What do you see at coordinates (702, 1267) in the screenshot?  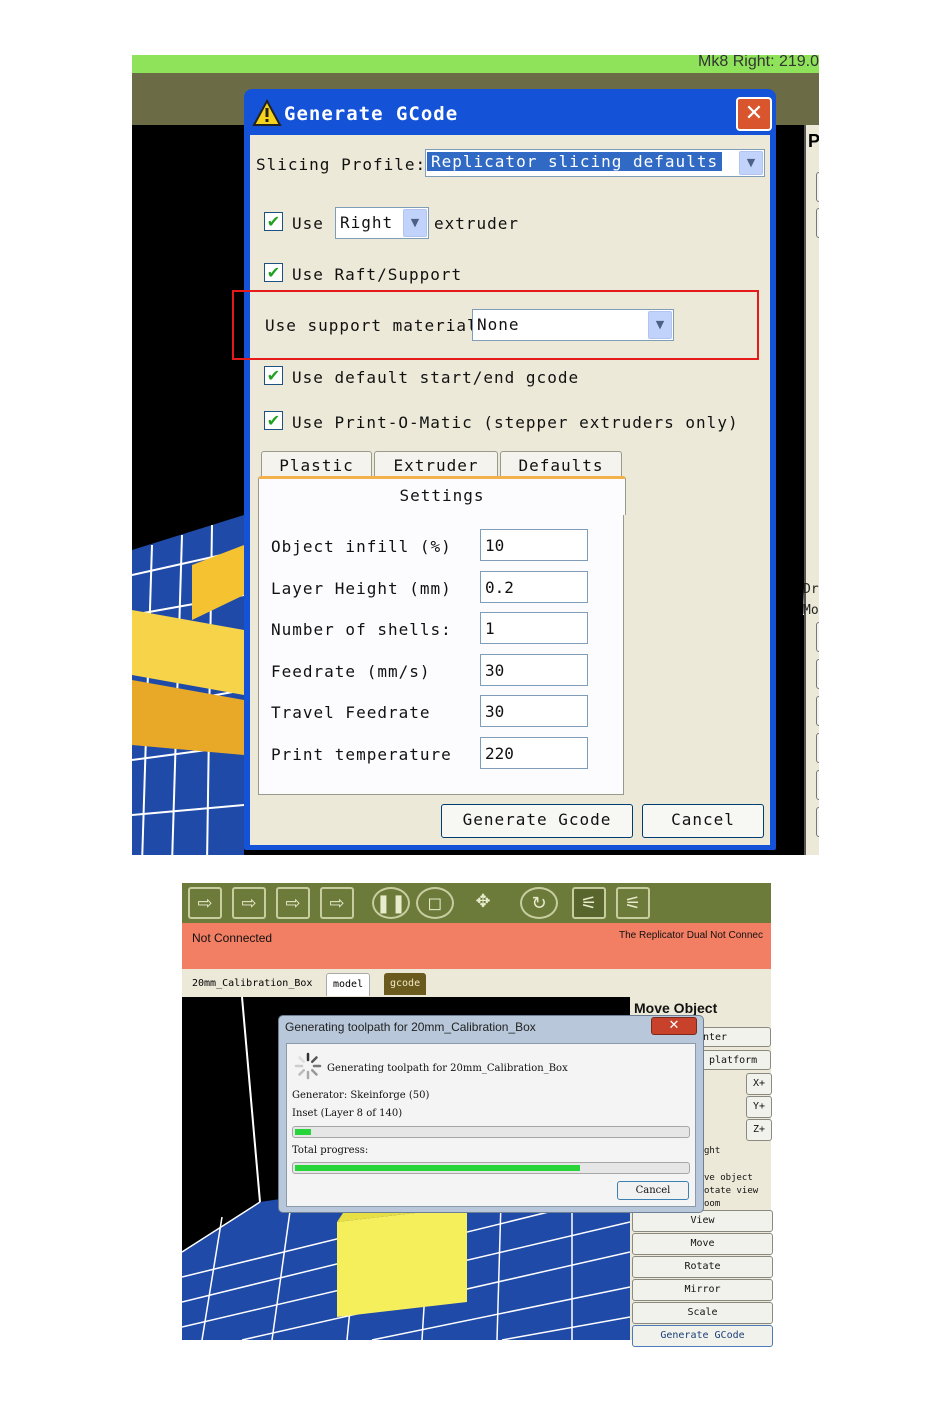 I see `rotate-button: Rotate` at bounding box center [702, 1267].